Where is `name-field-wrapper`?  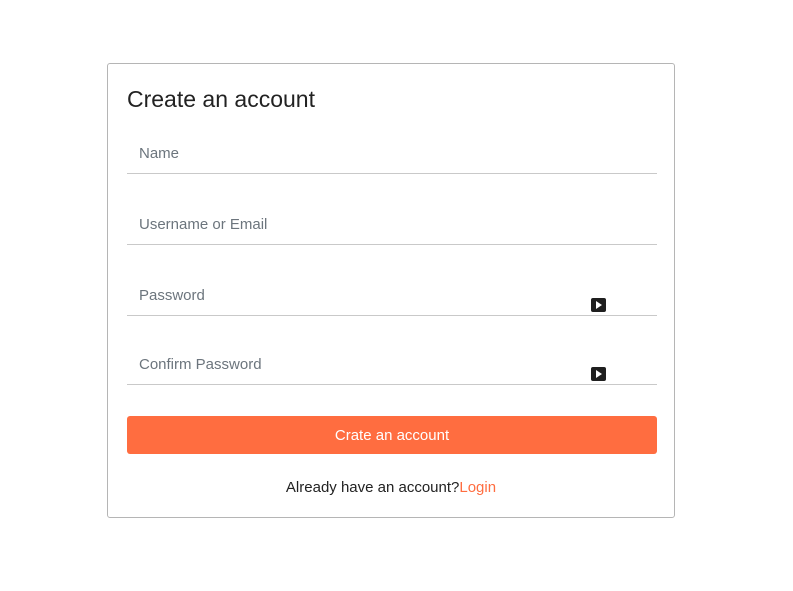
name-field-wrapper is located at coordinates (392, 154).